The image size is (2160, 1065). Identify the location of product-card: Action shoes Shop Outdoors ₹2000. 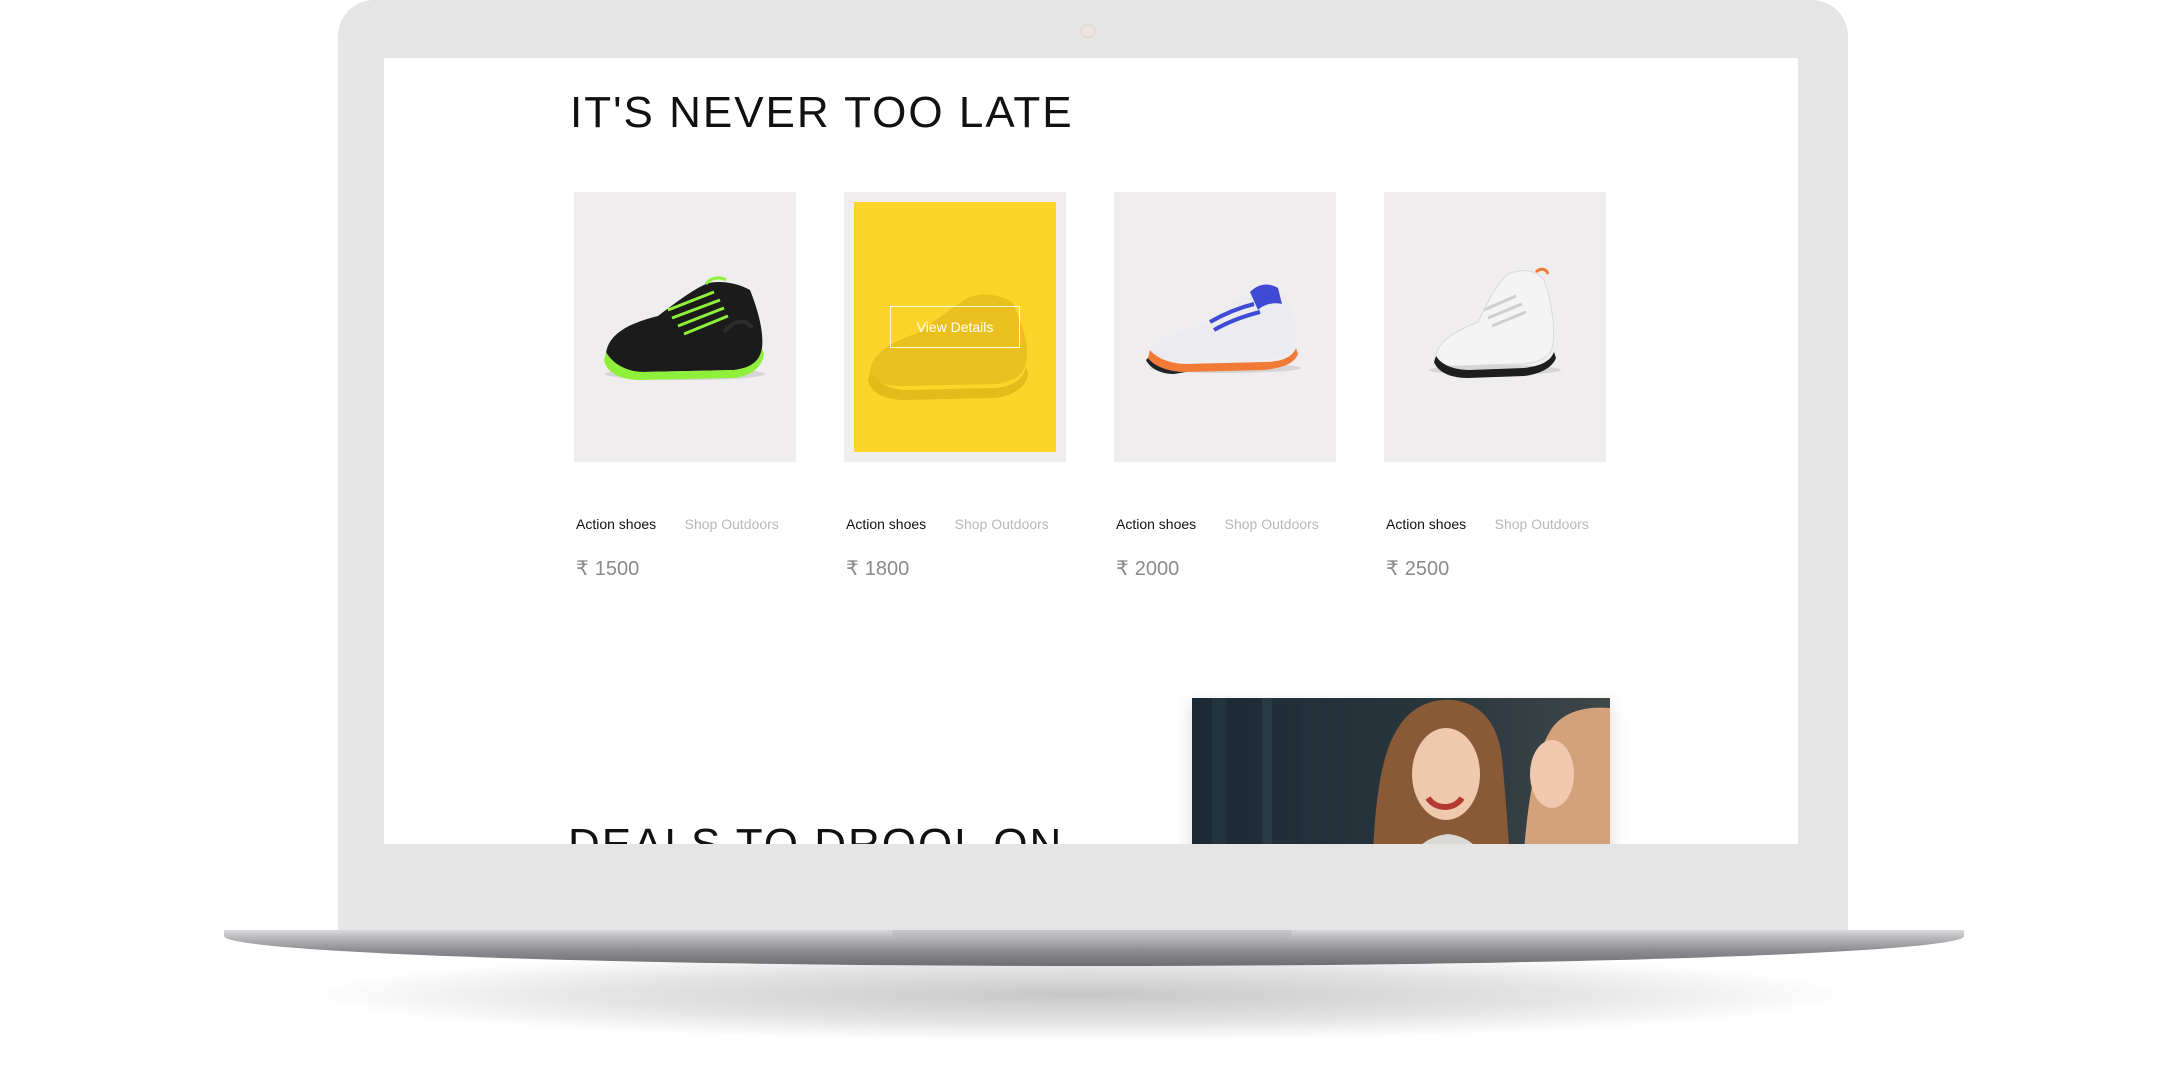
(1225, 386).